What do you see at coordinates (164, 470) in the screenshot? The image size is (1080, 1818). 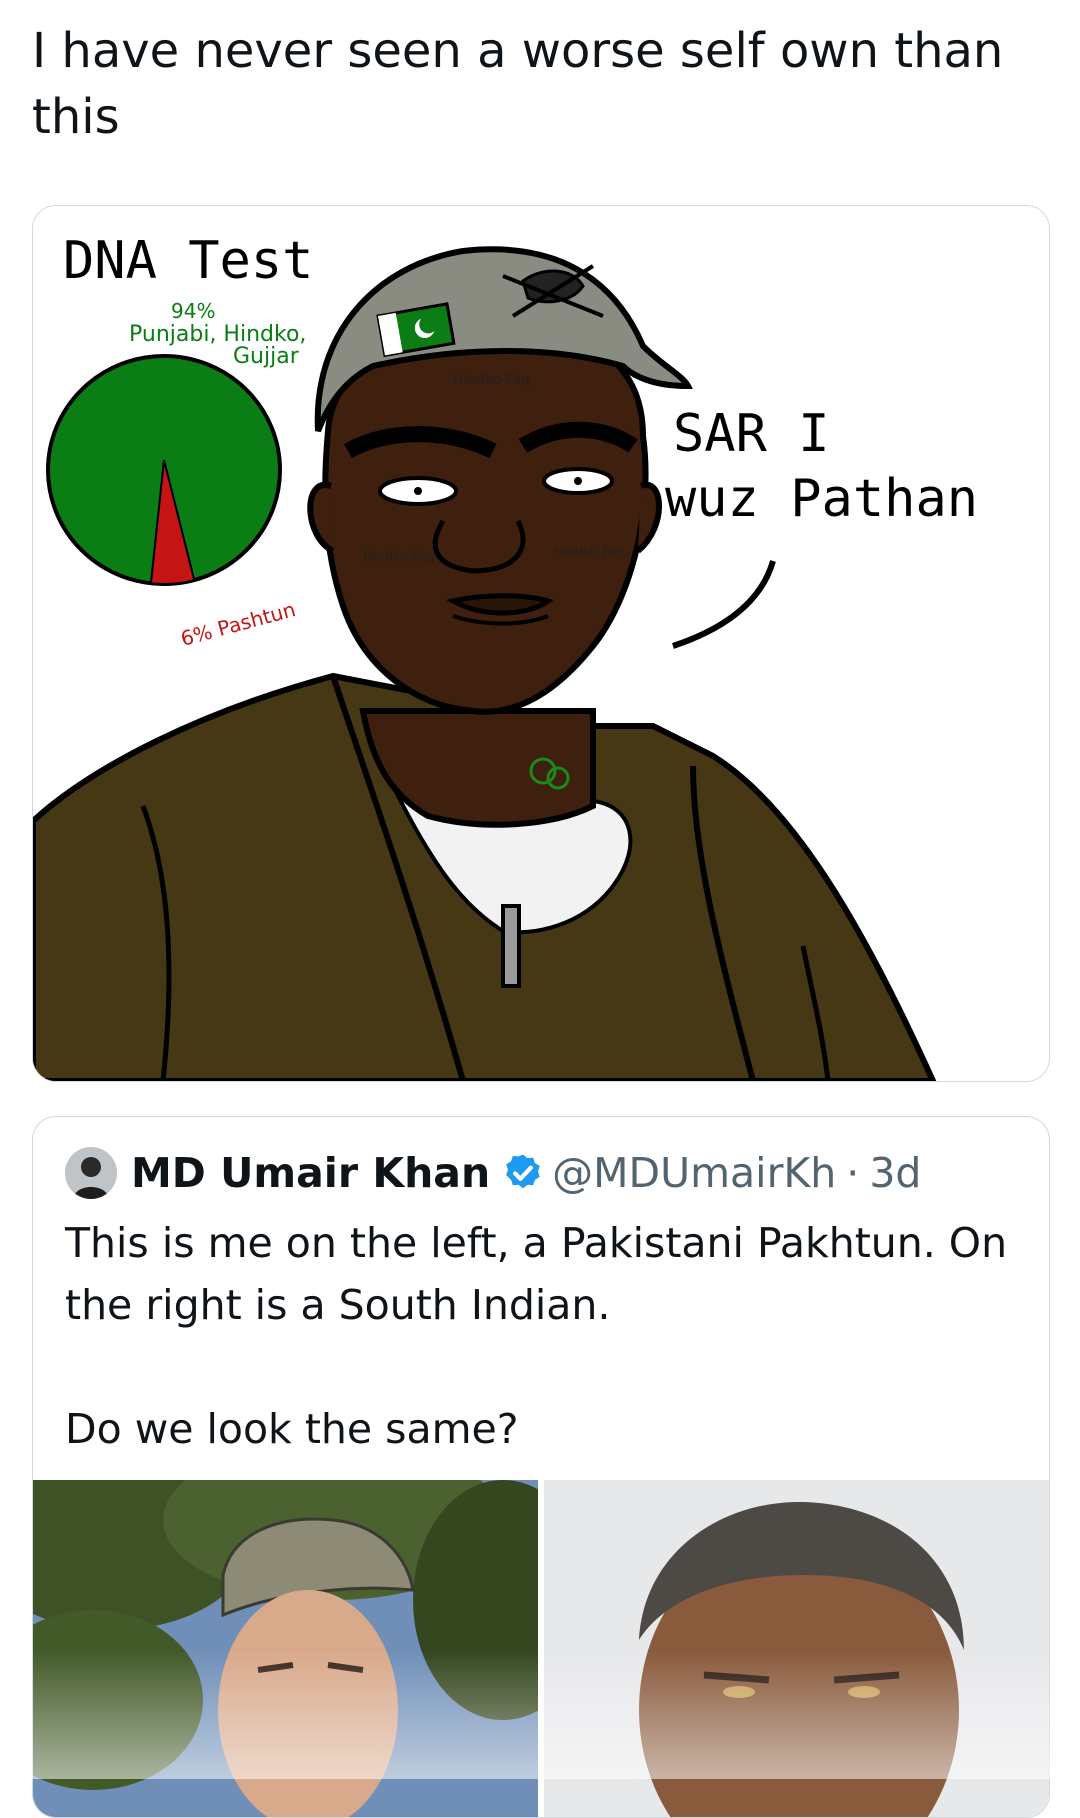 I see `dna-pie-chart` at bounding box center [164, 470].